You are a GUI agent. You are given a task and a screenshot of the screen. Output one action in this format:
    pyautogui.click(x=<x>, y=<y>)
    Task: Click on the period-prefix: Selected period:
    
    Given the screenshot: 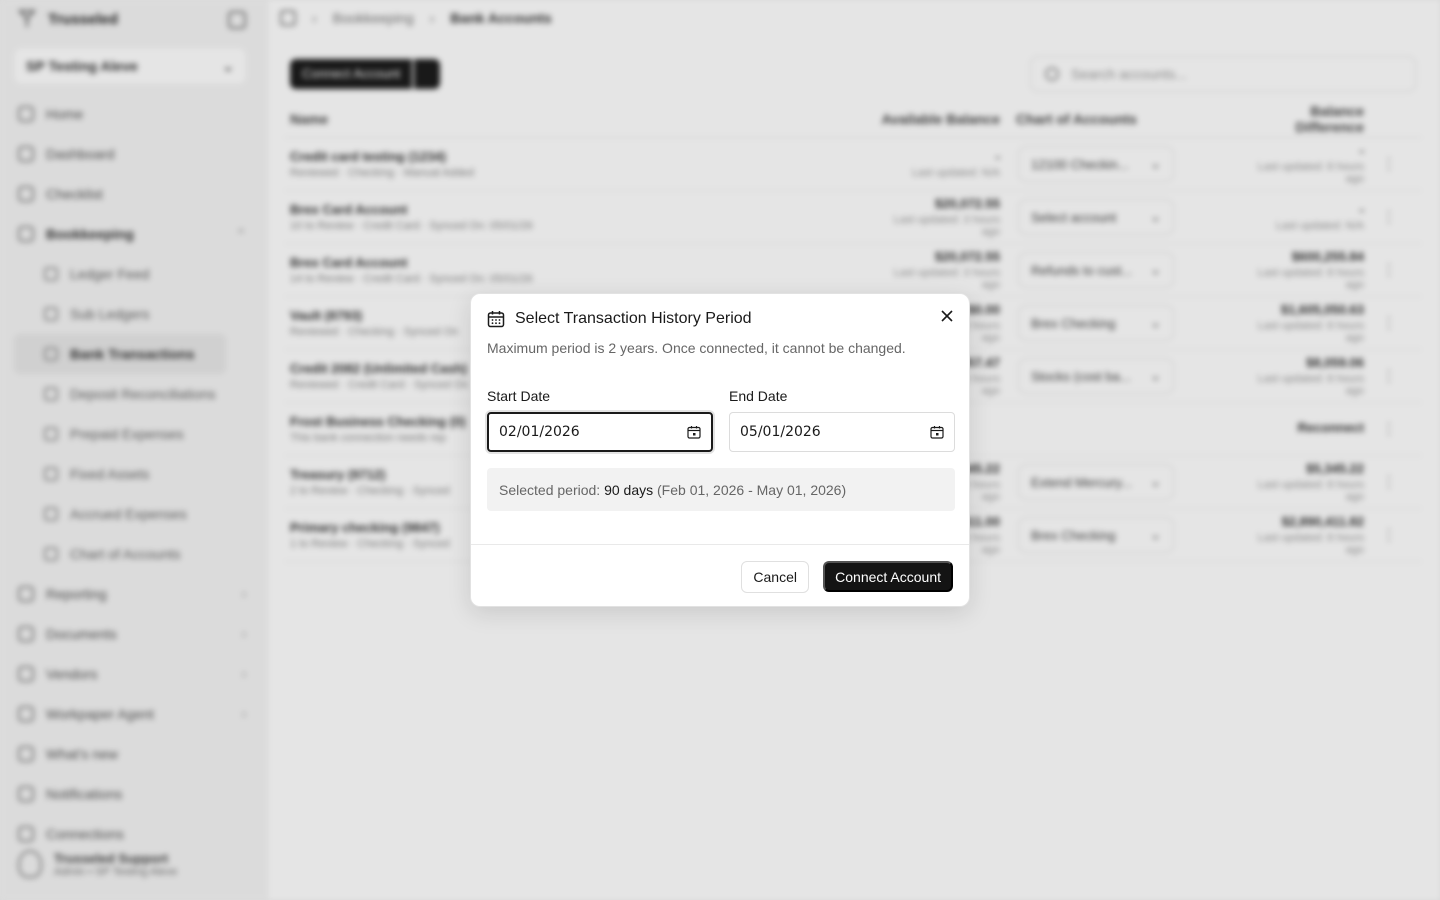 What is the action you would take?
    pyautogui.click(x=550, y=489)
    